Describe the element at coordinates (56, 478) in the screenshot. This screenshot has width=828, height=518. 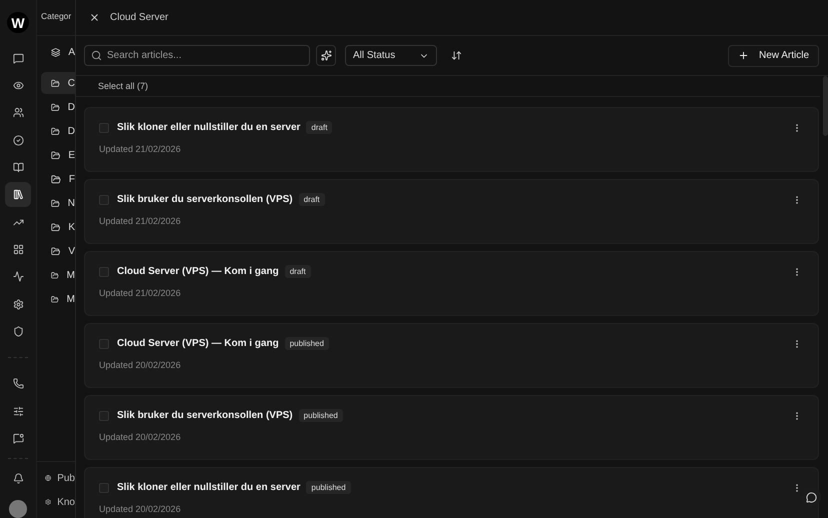
I see `footer-link: Pub` at that location.